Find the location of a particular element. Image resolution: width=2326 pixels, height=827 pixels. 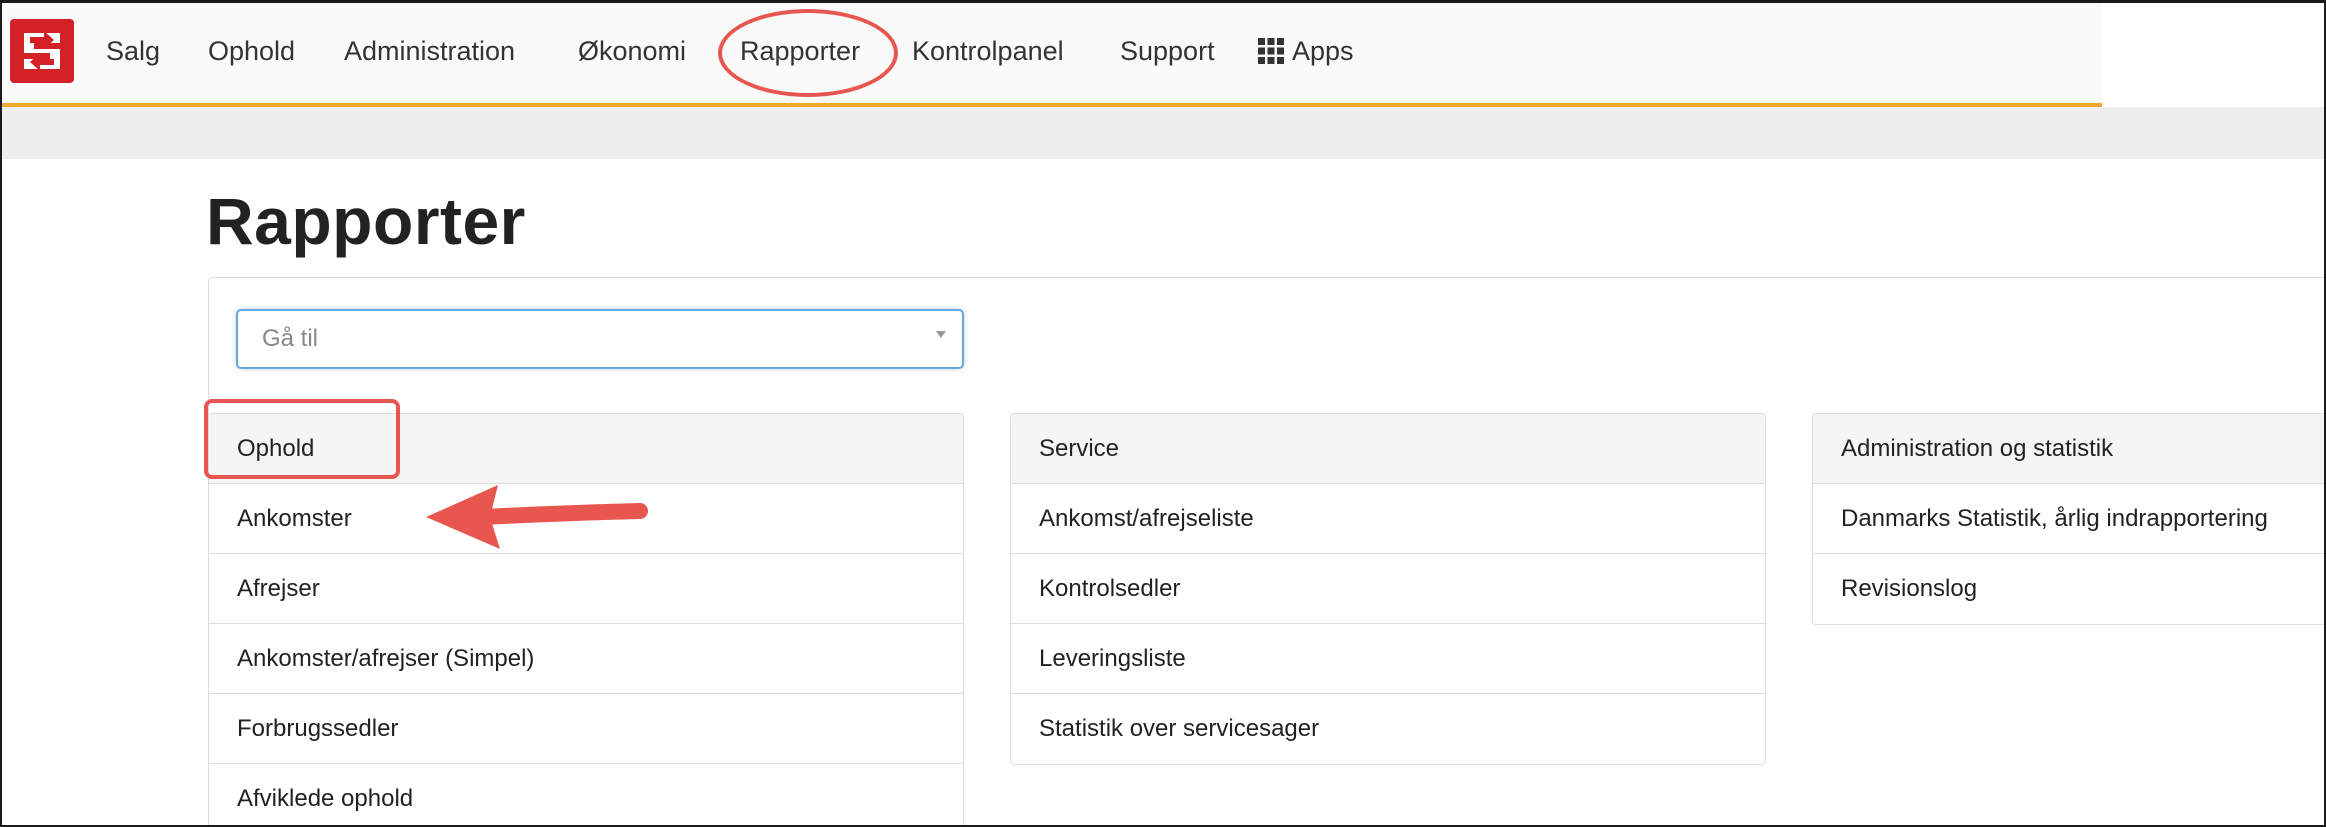

nav-item-ophold: Ophold is located at coordinates (251, 51).